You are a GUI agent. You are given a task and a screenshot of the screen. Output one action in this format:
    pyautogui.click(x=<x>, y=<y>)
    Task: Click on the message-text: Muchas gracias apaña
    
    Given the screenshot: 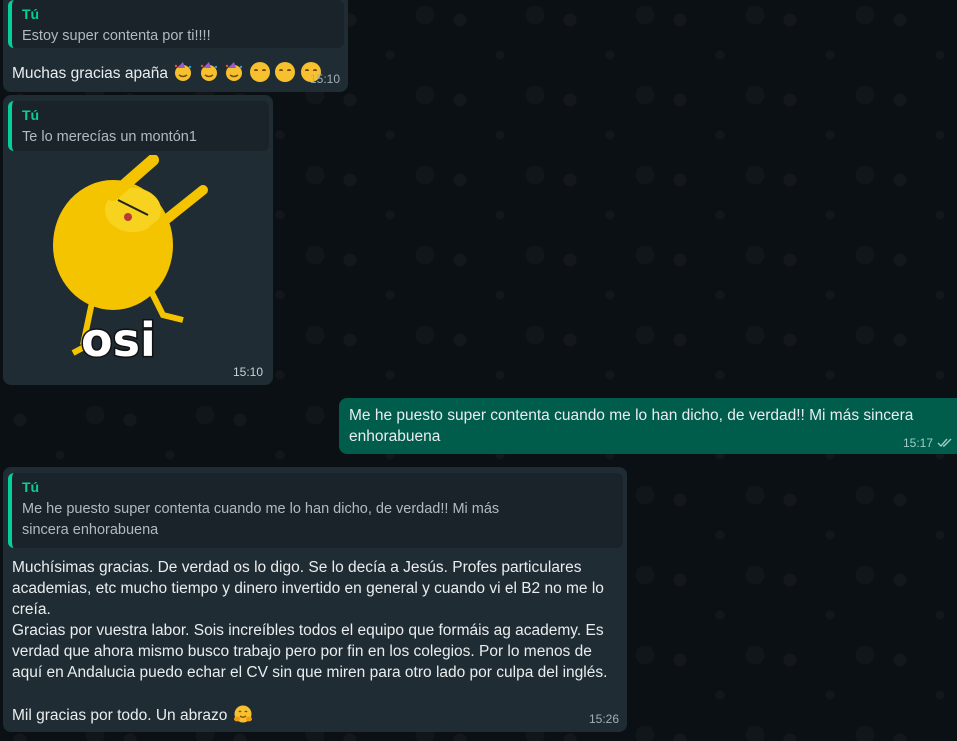 What is the action you would take?
    pyautogui.click(x=90, y=73)
    